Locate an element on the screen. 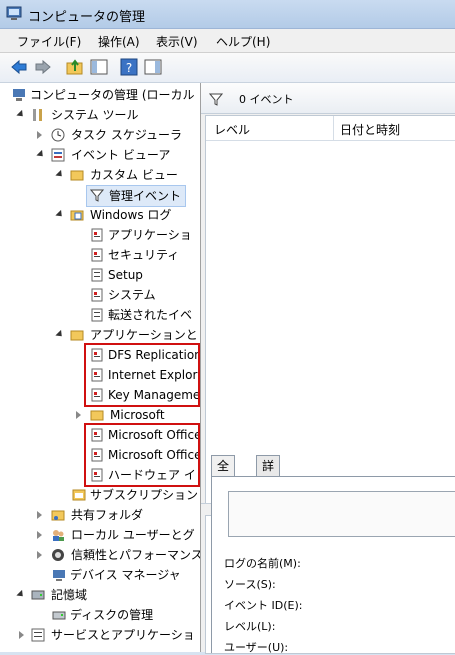 Image resolution: width=455 pixels, height=655 pixels. menu-view: 表示(V) is located at coordinates (177, 41).